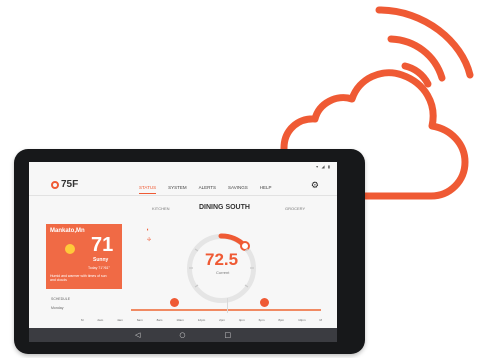  What do you see at coordinates (261, 320) in the screenshot?
I see `time-label: 6pm` at bounding box center [261, 320].